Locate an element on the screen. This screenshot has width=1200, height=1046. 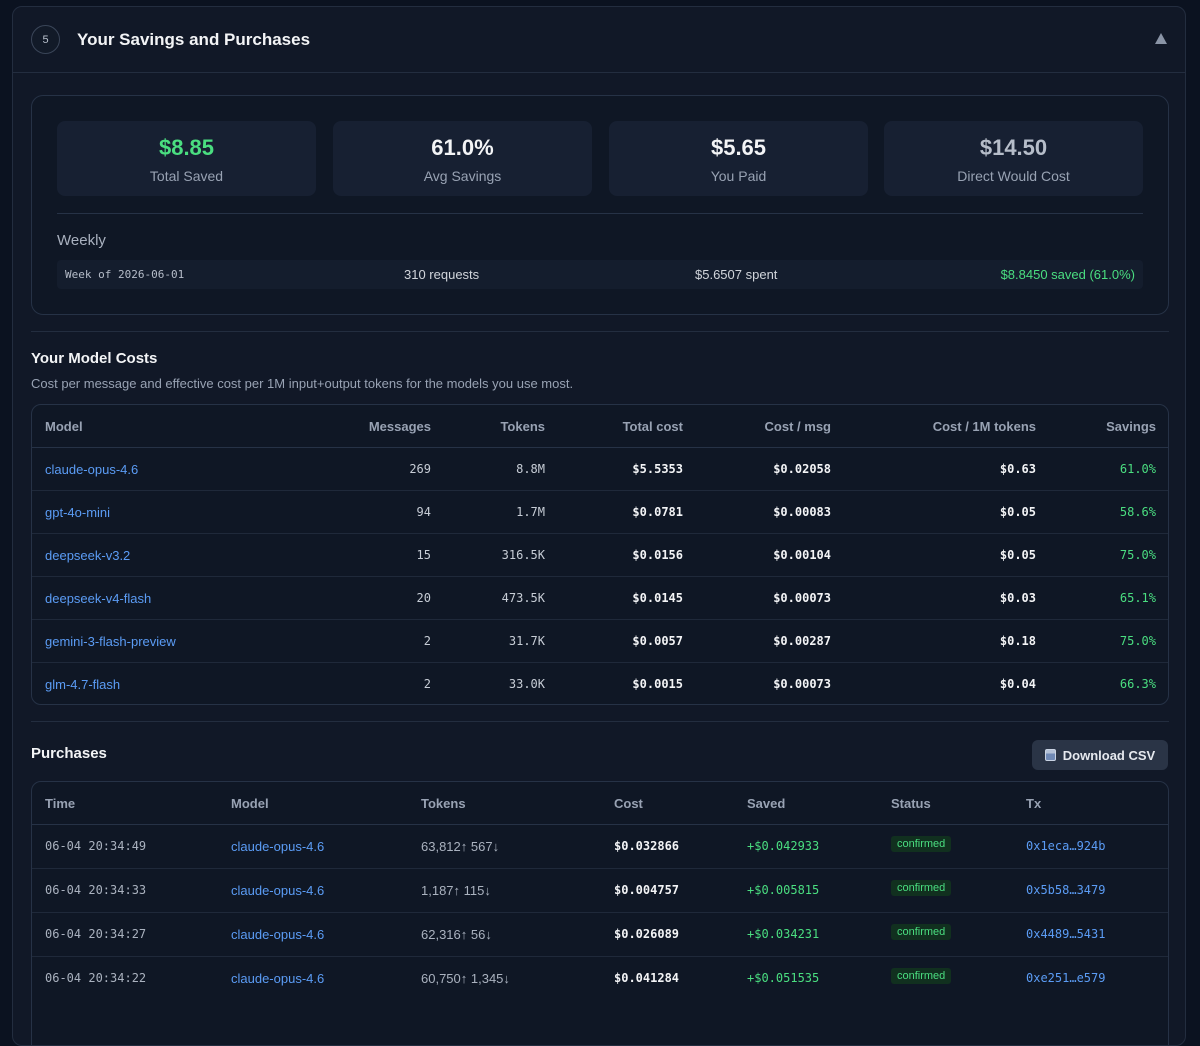
model-link: deepseek-v3.2 is located at coordinates (87, 555).